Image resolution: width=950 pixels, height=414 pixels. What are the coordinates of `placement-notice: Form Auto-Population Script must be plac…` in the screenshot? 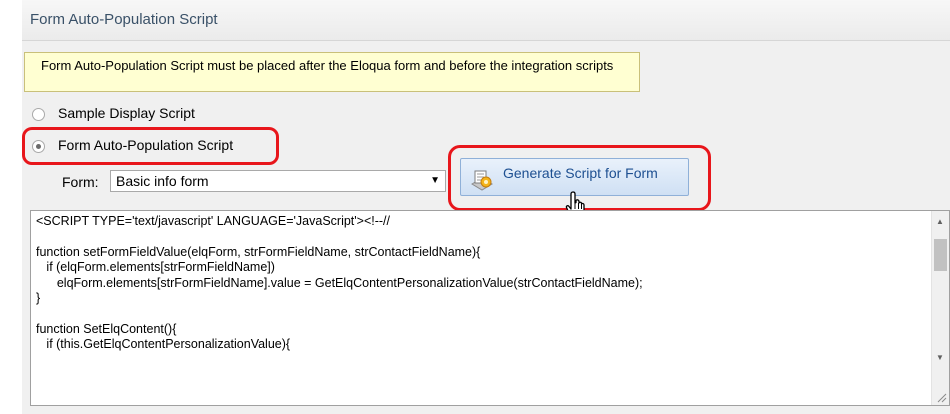 It's located at (332, 72).